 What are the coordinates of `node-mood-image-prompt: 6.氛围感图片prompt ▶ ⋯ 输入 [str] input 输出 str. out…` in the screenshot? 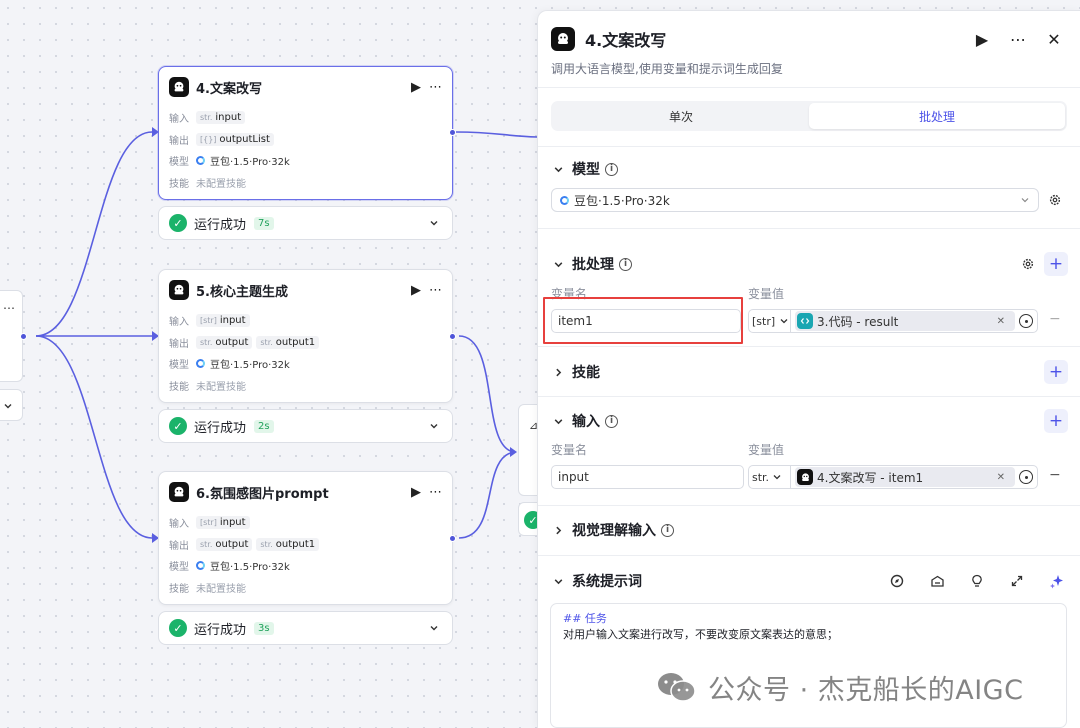 It's located at (307, 538).